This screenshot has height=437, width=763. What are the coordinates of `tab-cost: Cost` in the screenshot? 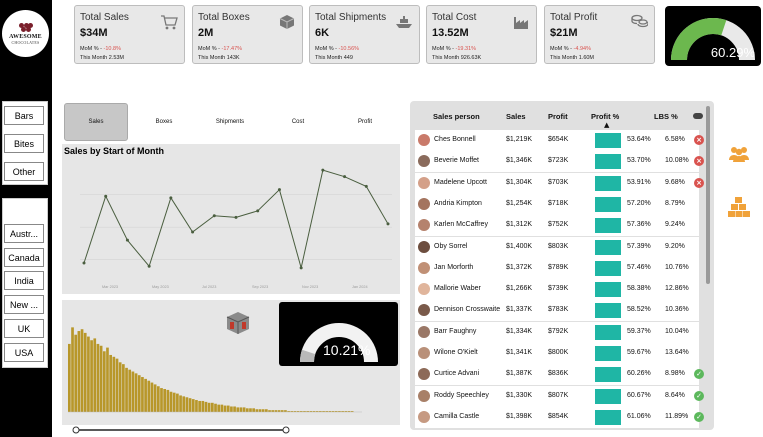 It's located at (298, 122).